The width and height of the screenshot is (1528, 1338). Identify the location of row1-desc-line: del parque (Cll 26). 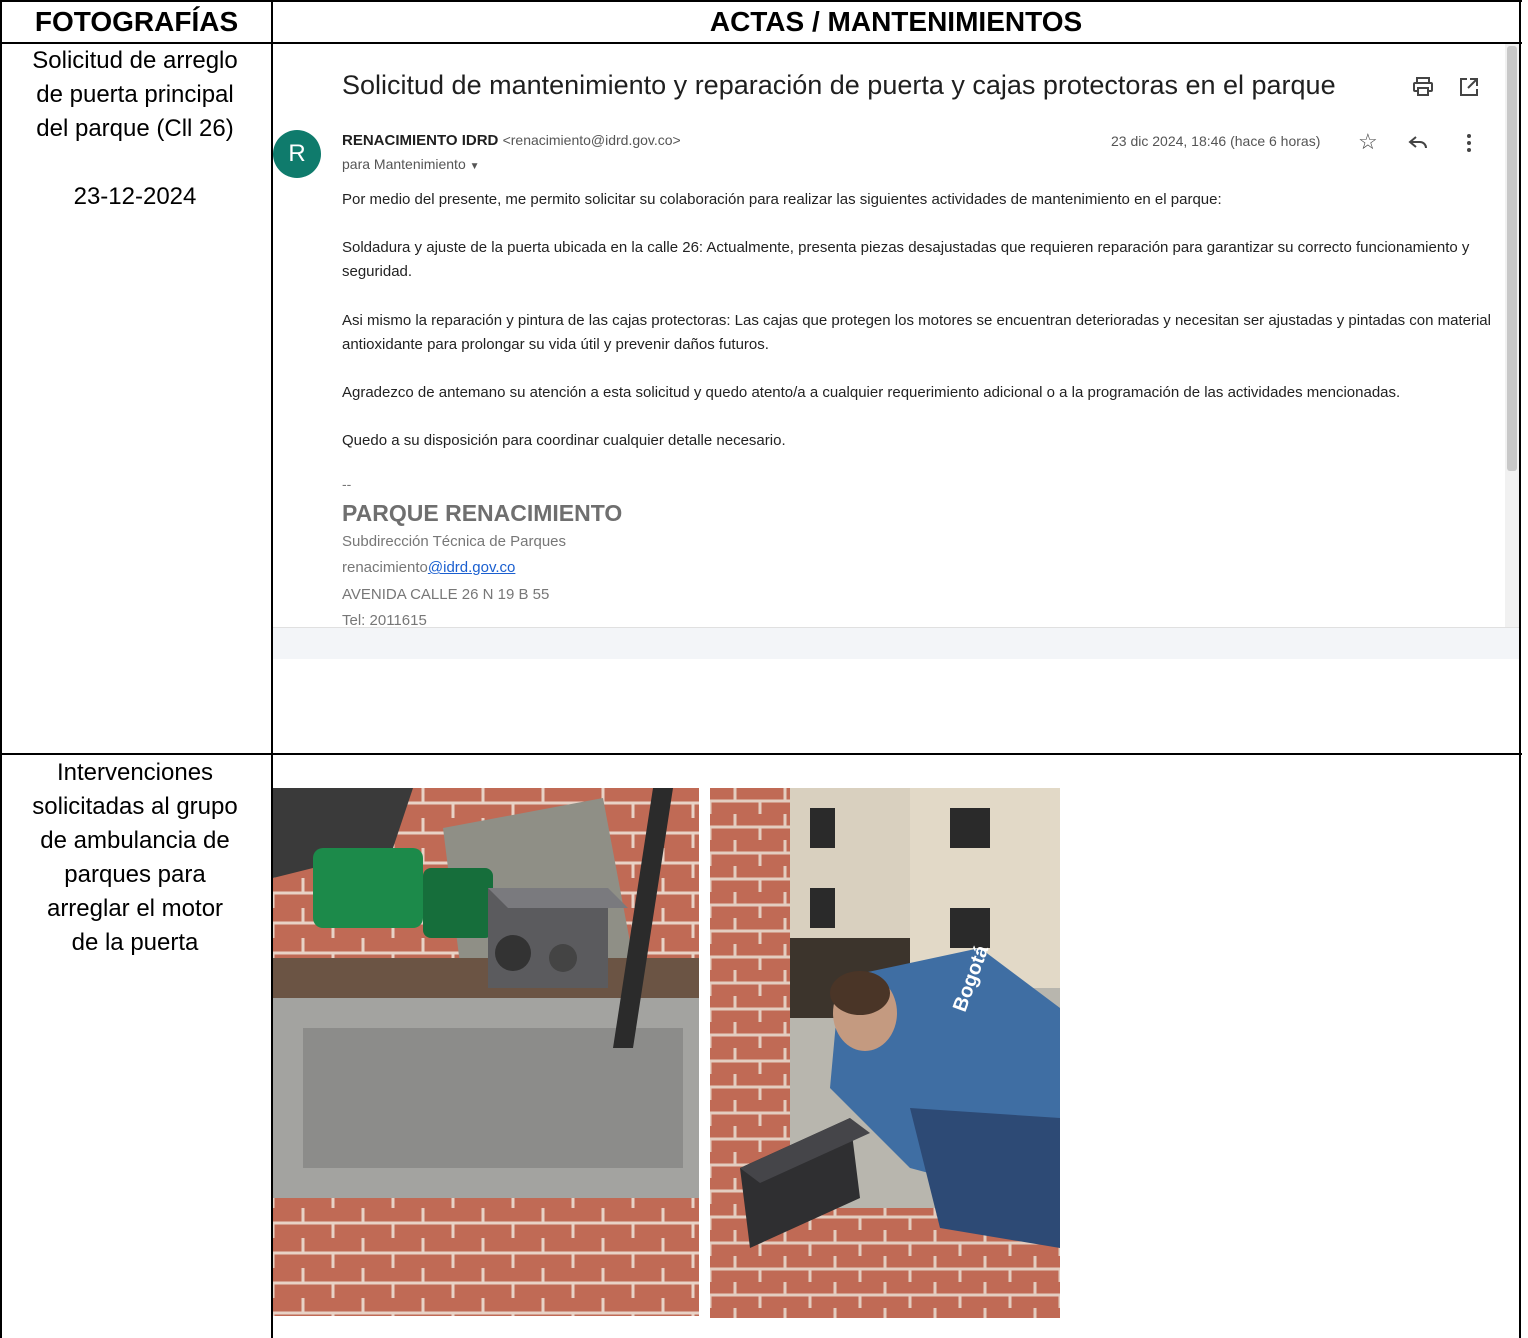
(135, 128).